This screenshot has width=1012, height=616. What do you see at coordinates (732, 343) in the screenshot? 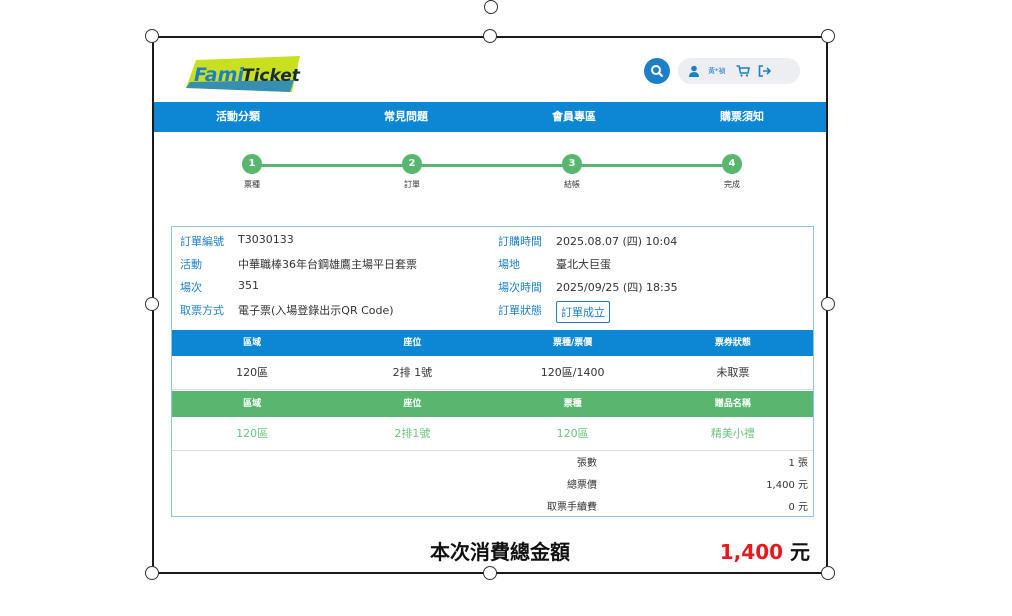
I see `th-ticket-status: 票券狀態` at bounding box center [732, 343].